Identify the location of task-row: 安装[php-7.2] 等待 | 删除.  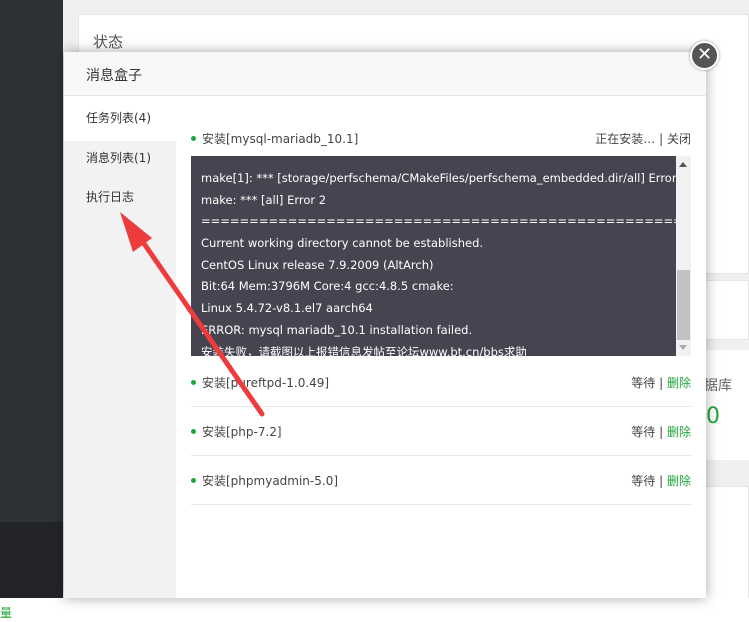
(441, 431).